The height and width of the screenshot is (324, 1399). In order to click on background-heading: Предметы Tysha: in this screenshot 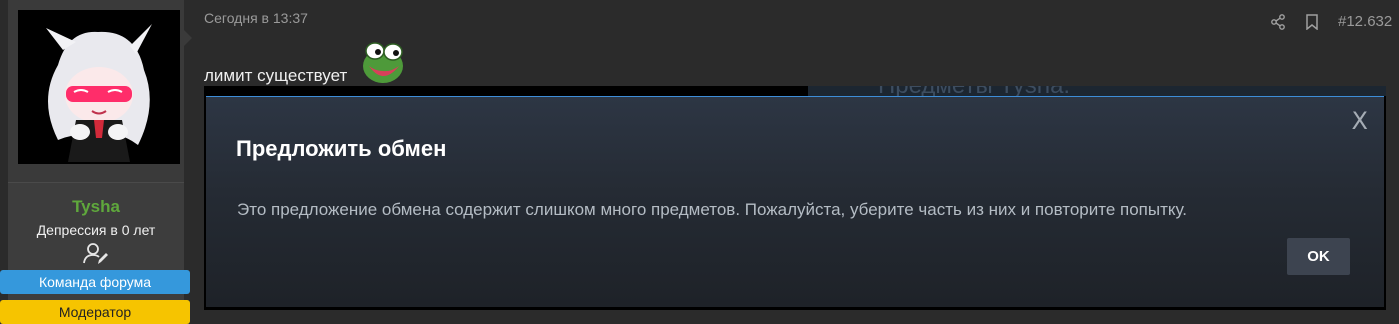, I will do `click(974, 91)`.